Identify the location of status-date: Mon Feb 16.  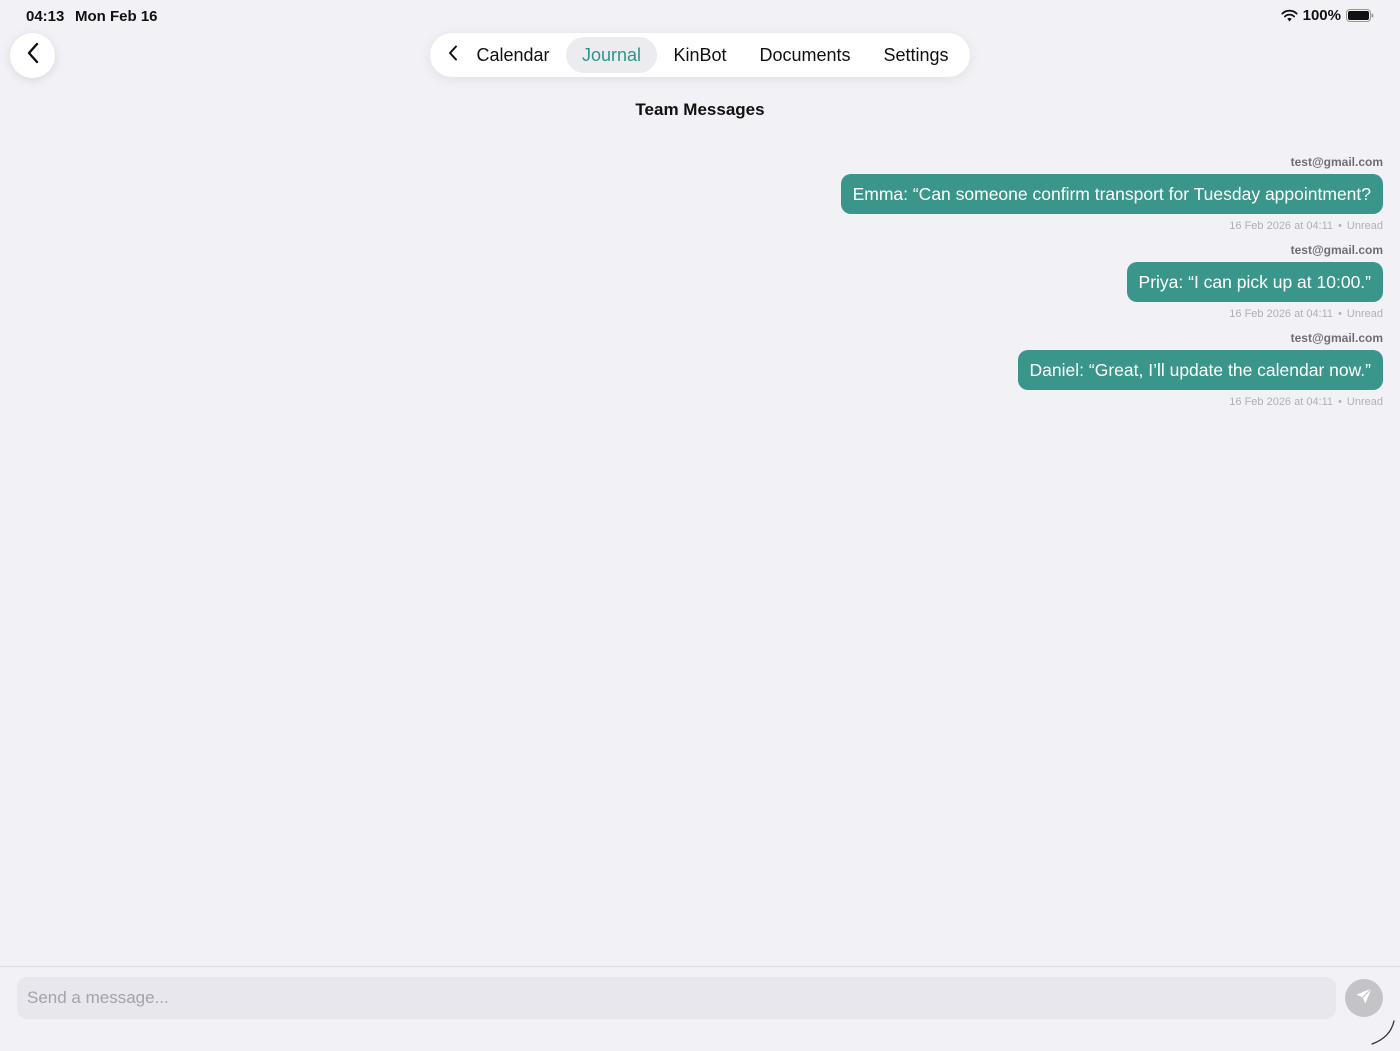
(116, 16).